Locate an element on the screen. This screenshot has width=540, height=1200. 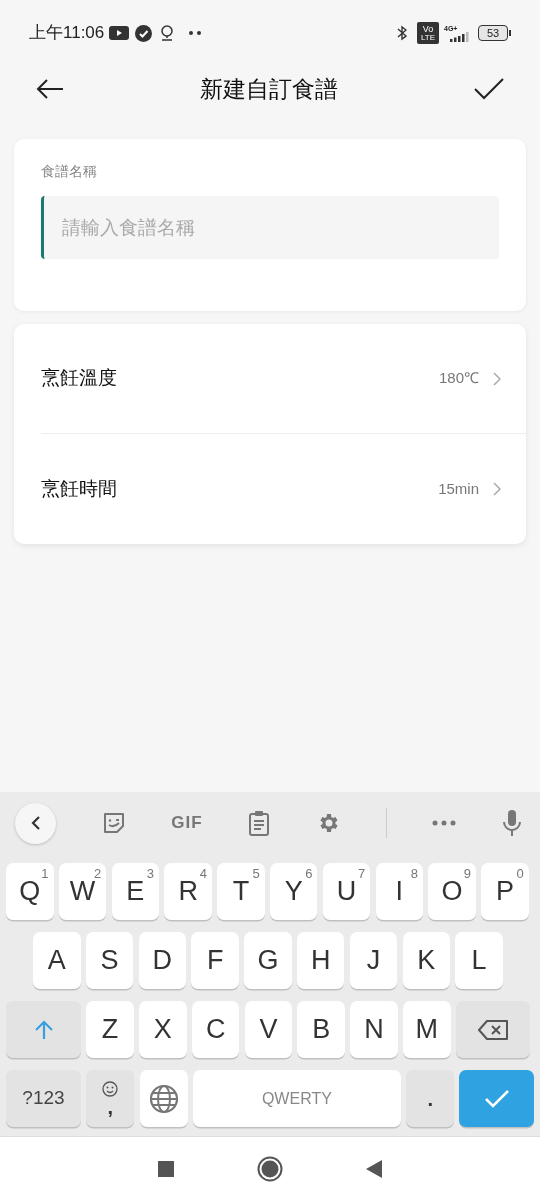
setting-row: 烹飪溫度 180℃ is located at coordinates (283, 379).